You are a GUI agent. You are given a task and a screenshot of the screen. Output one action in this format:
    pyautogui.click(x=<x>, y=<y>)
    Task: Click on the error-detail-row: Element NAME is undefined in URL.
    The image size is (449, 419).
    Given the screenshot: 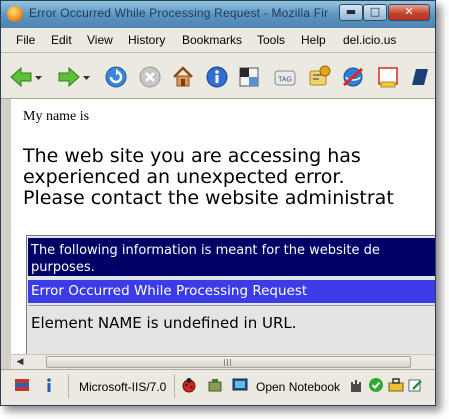 What is the action you would take?
    pyautogui.click(x=231, y=323)
    